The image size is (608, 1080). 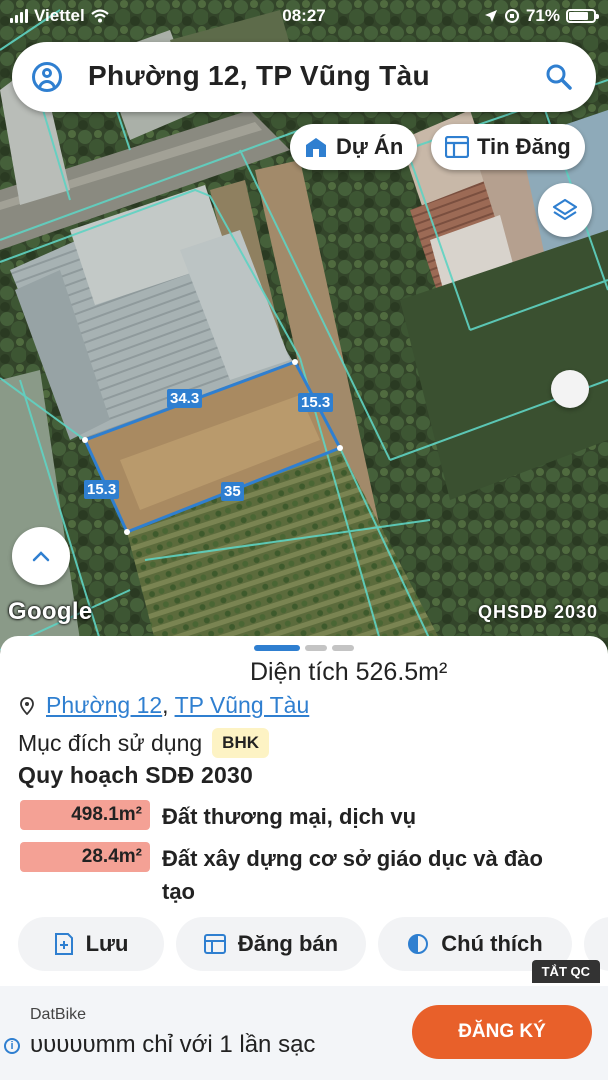 I want to click on chevron-up-icon, so click(x=41, y=556).